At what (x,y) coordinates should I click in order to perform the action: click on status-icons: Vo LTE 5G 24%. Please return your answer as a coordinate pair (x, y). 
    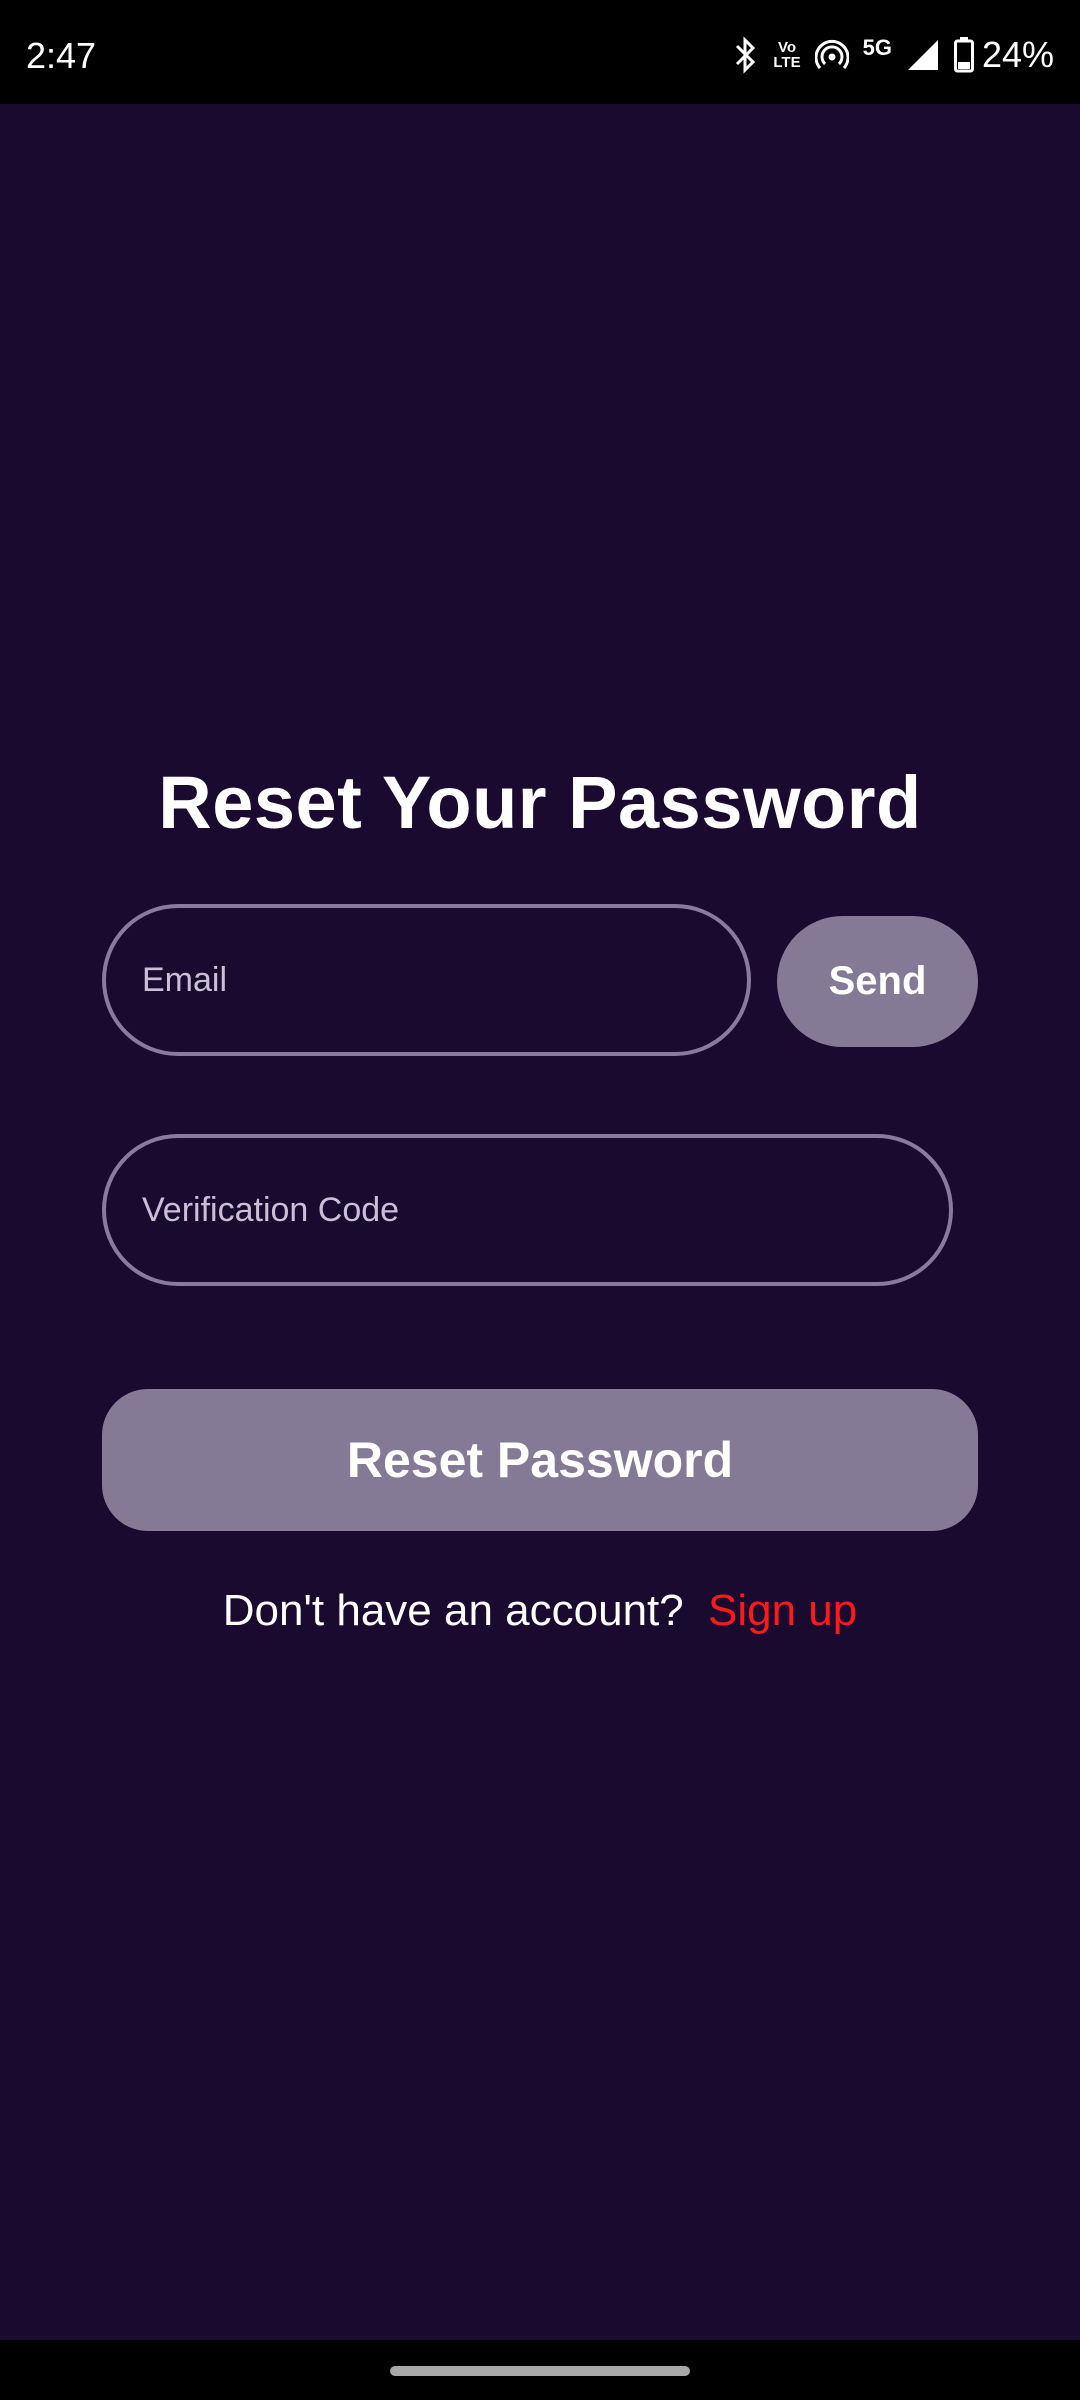
    Looking at the image, I should click on (893, 55).